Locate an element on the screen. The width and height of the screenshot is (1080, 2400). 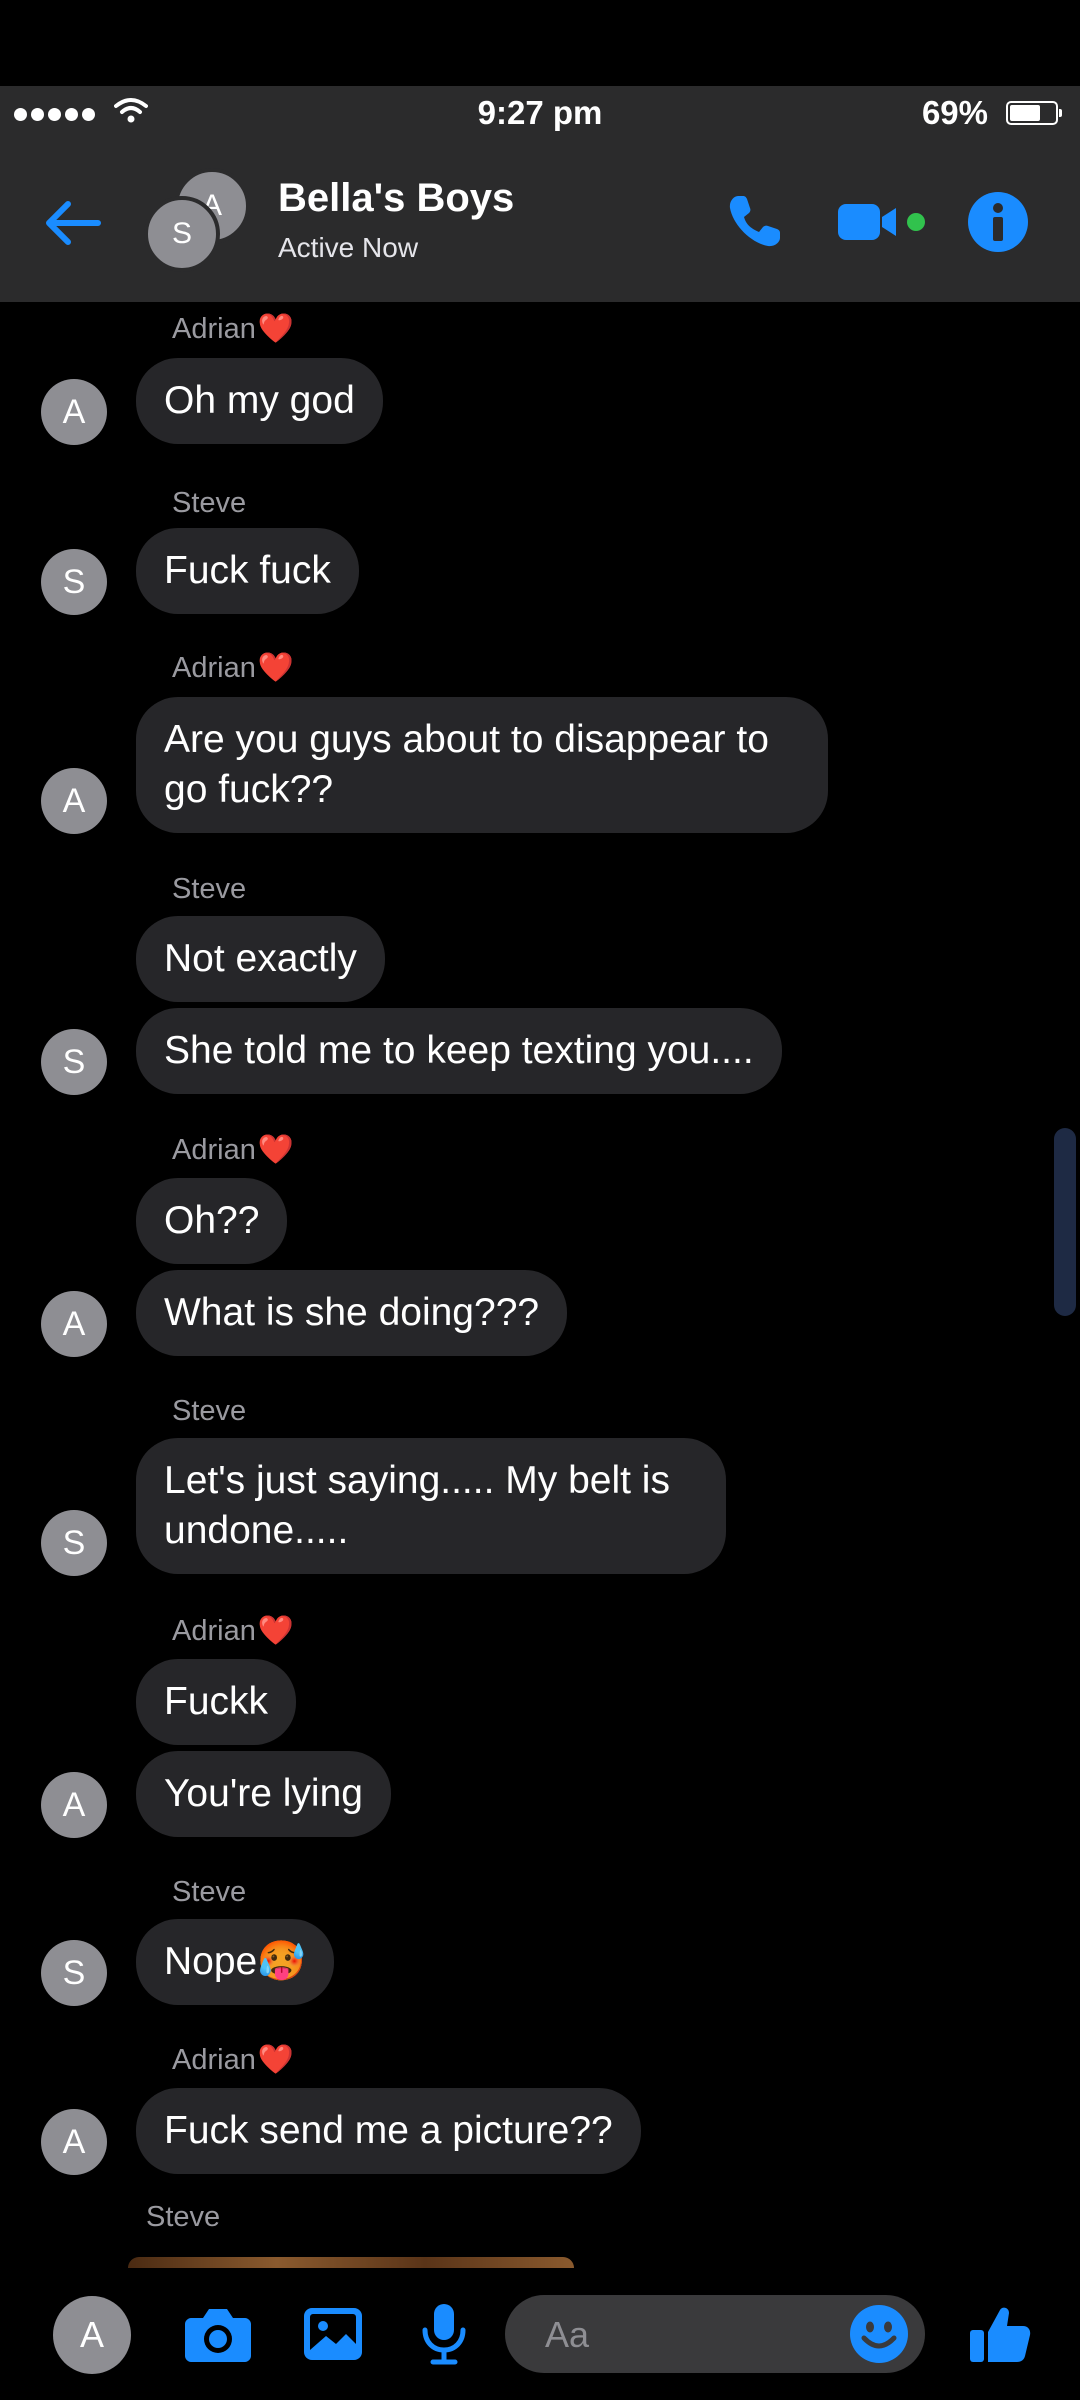
back-button is located at coordinates (73, 223).